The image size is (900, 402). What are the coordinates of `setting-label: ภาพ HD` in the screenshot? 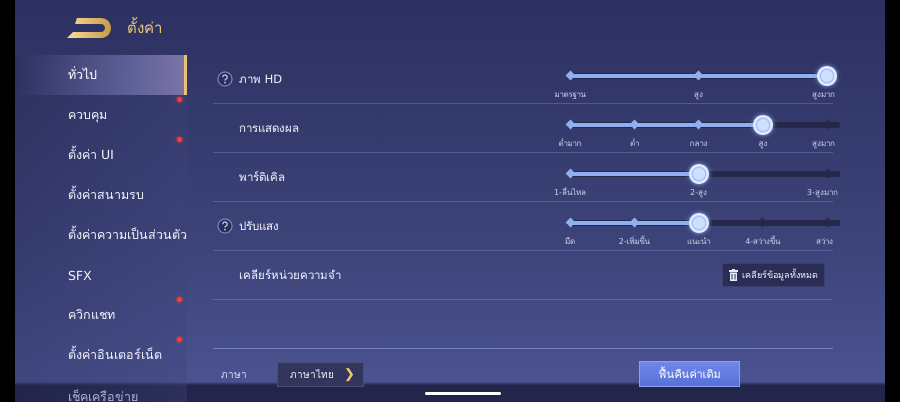 It's located at (260, 79).